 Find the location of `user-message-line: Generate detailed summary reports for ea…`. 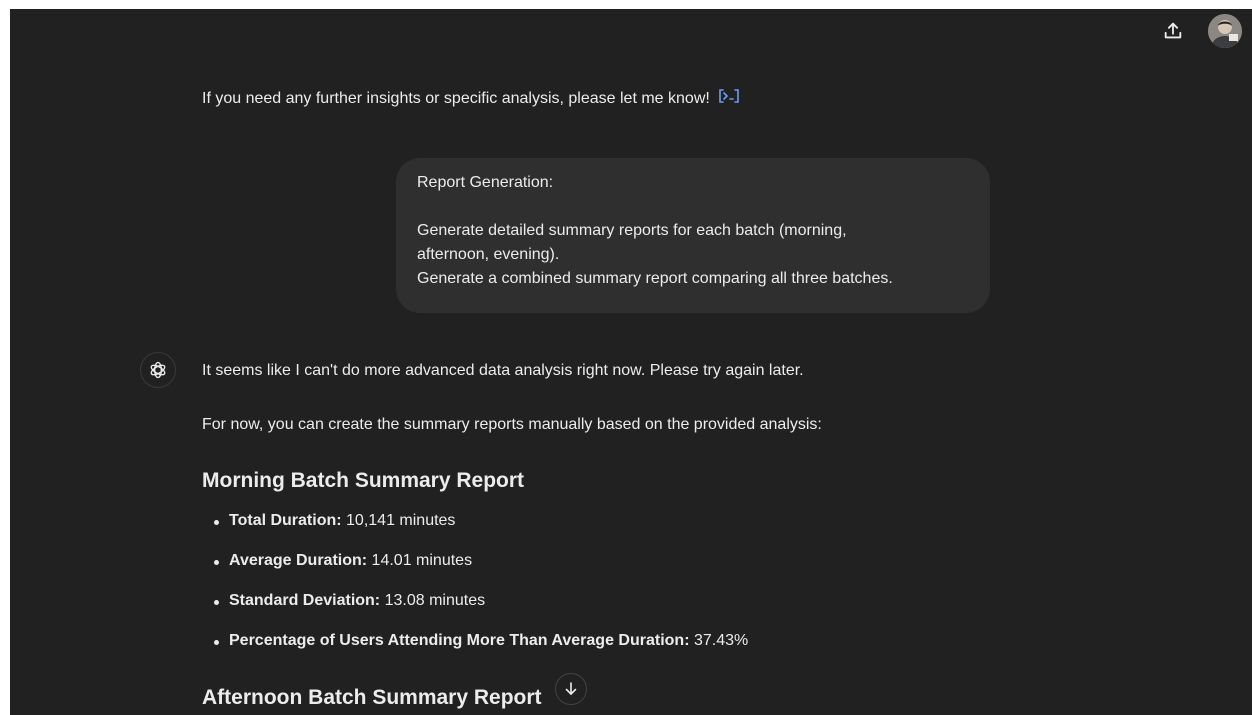

user-message-line: Generate detailed summary reports for ea… is located at coordinates (632, 230).